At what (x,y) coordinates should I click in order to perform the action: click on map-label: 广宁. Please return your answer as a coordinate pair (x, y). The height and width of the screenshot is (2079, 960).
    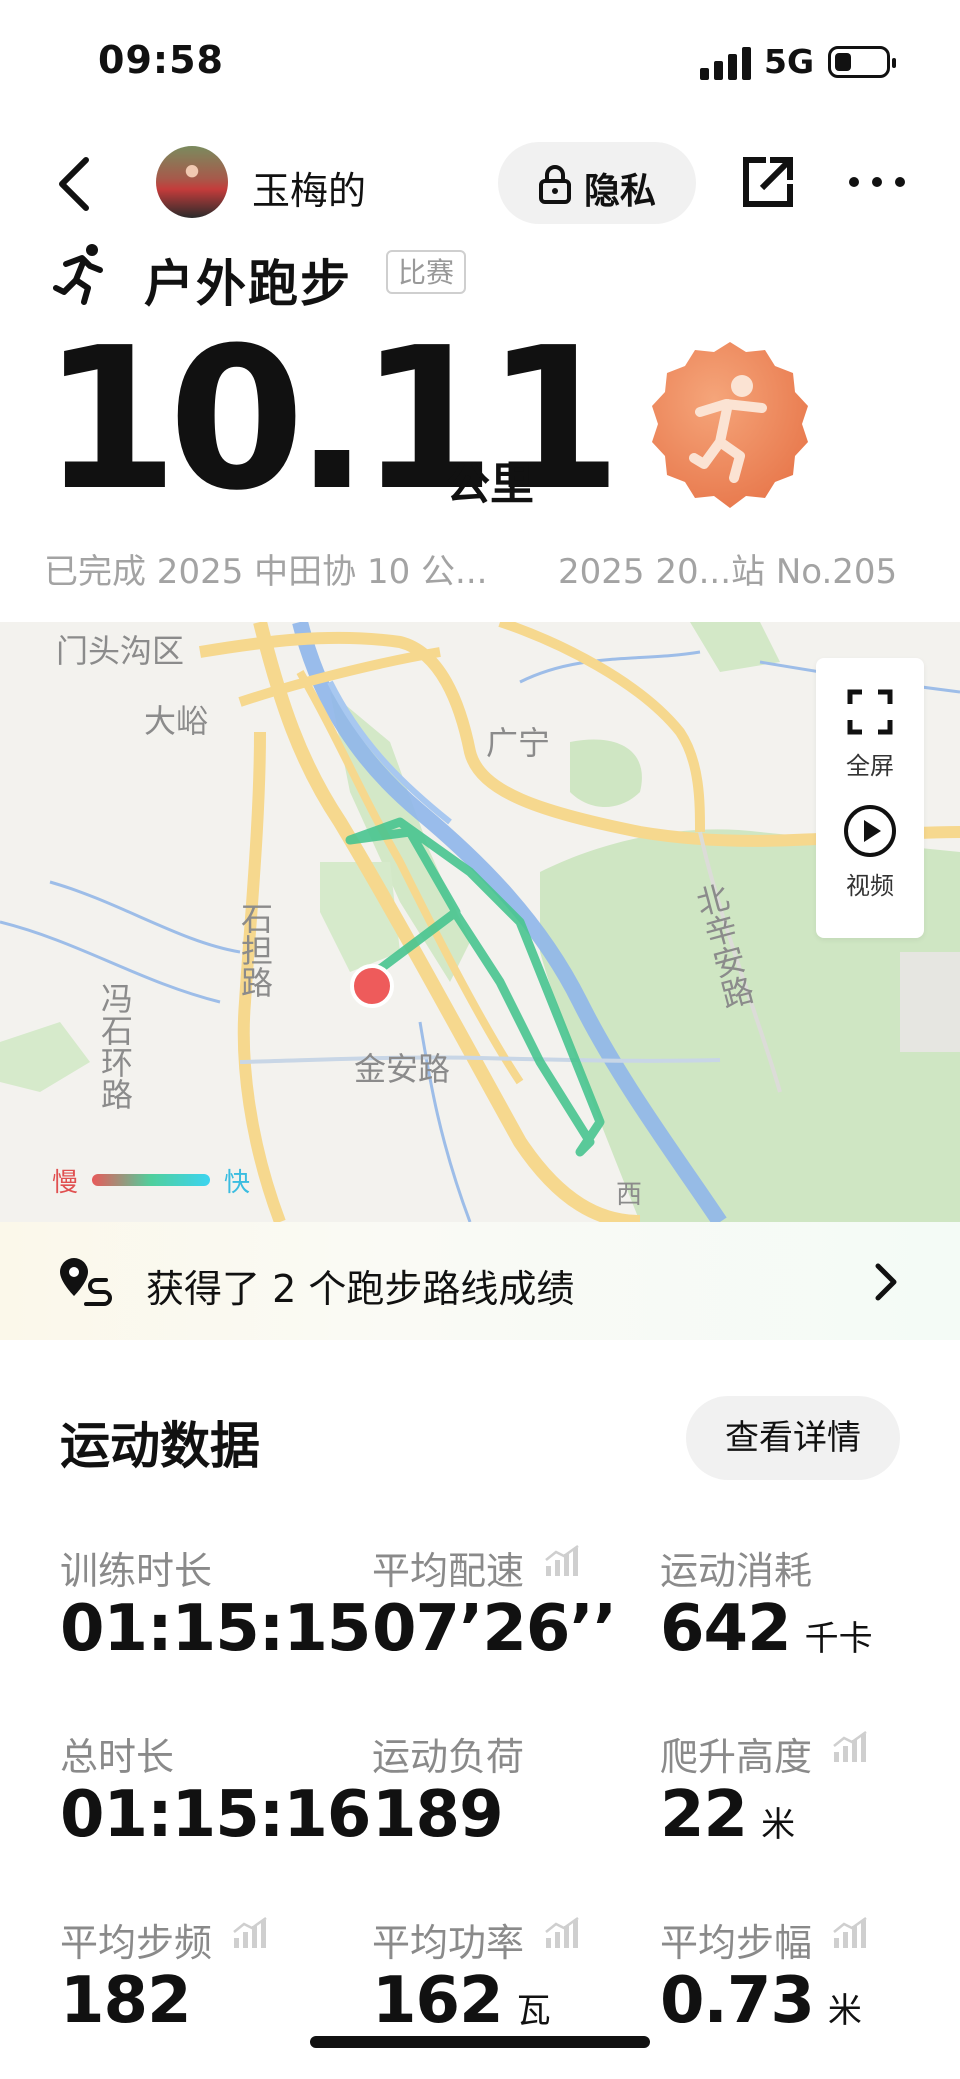
    Looking at the image, I should click on (518, 743).